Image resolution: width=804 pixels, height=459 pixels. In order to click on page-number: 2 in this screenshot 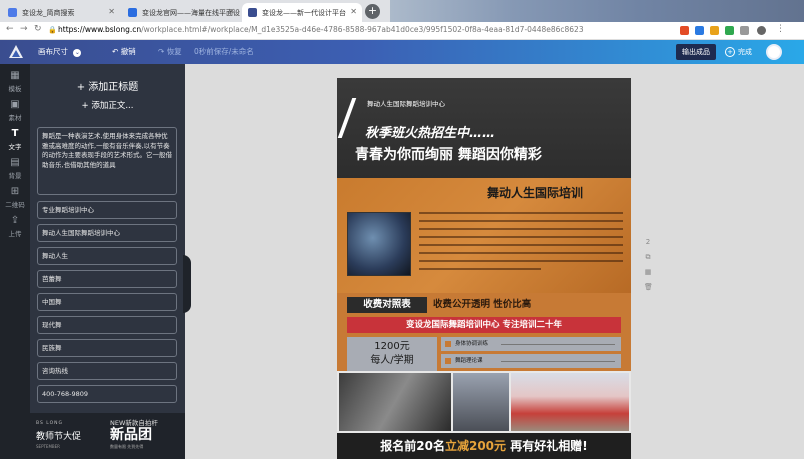, I will do `click(648, 242)`.